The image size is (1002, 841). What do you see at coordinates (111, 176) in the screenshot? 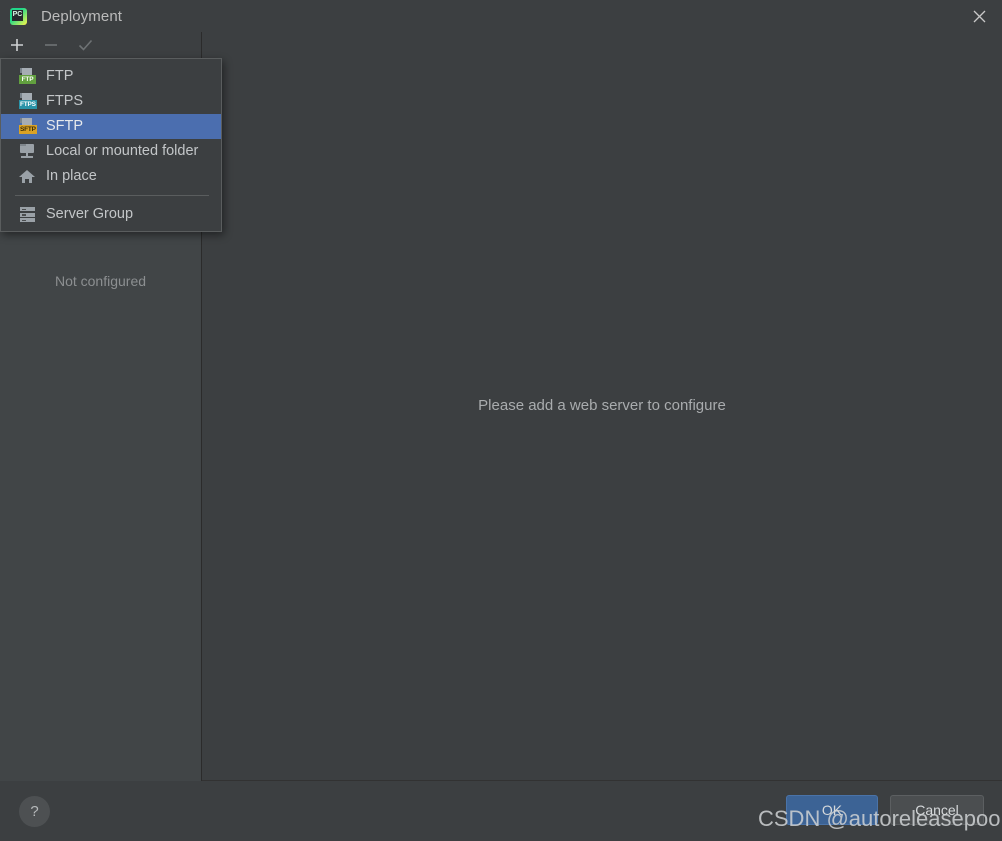
I see `menu-item-in-place: In place` at bounding box center [111, 176].